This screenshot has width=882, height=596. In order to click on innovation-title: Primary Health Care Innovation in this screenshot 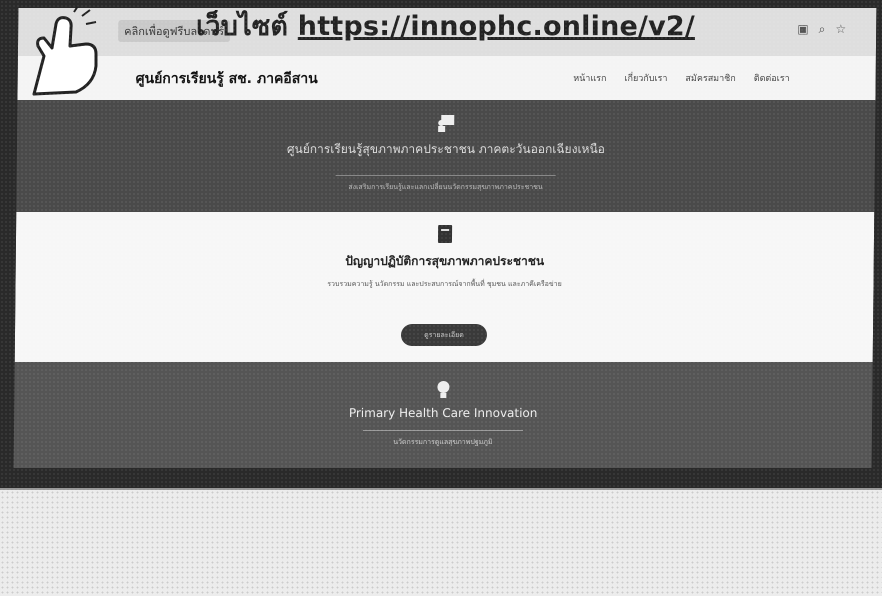, I will do `click(443, 413)`.